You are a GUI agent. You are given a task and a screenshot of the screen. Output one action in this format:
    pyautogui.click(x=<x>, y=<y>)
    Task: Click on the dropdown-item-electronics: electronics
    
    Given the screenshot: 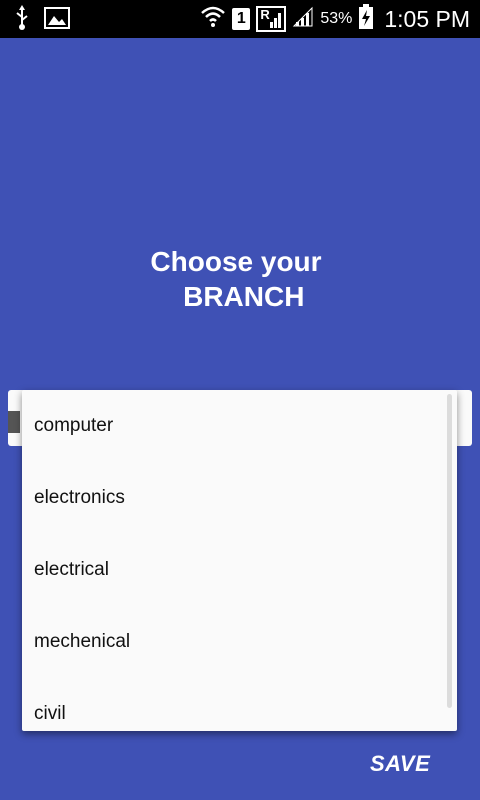 What is the action you would take?
    pyautogui.click(x=239, y=498)
    